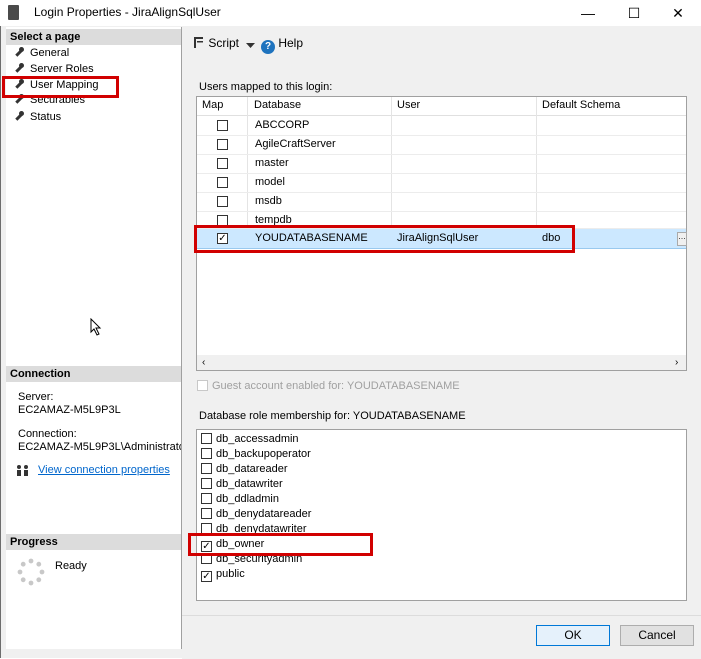  Describe the element at coordinates (441, 202) in the screenshot. I see `table-row: msdb` at that location.